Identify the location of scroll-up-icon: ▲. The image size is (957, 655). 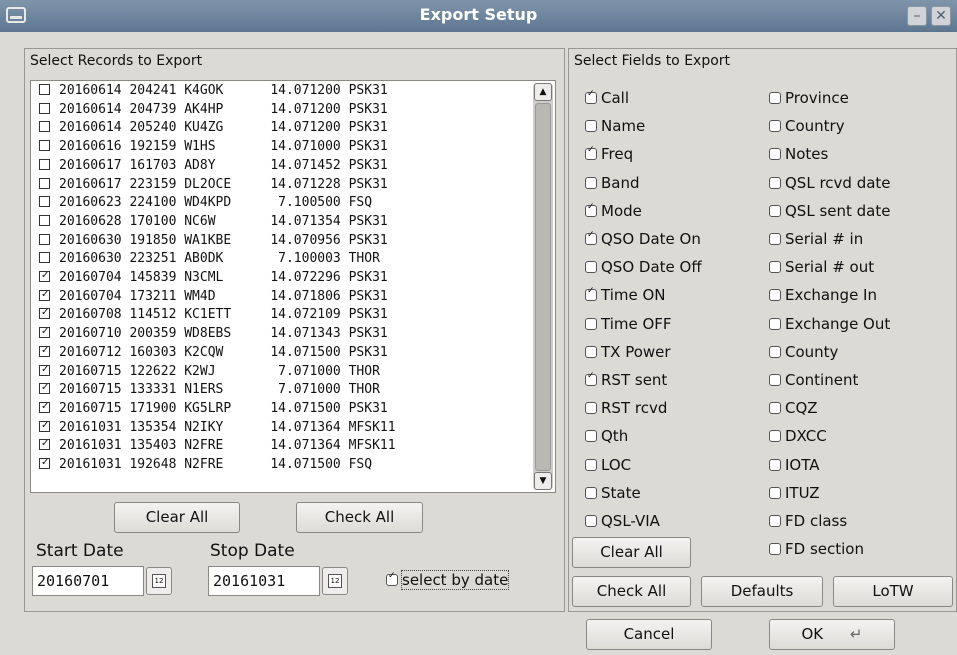
(543, 92).